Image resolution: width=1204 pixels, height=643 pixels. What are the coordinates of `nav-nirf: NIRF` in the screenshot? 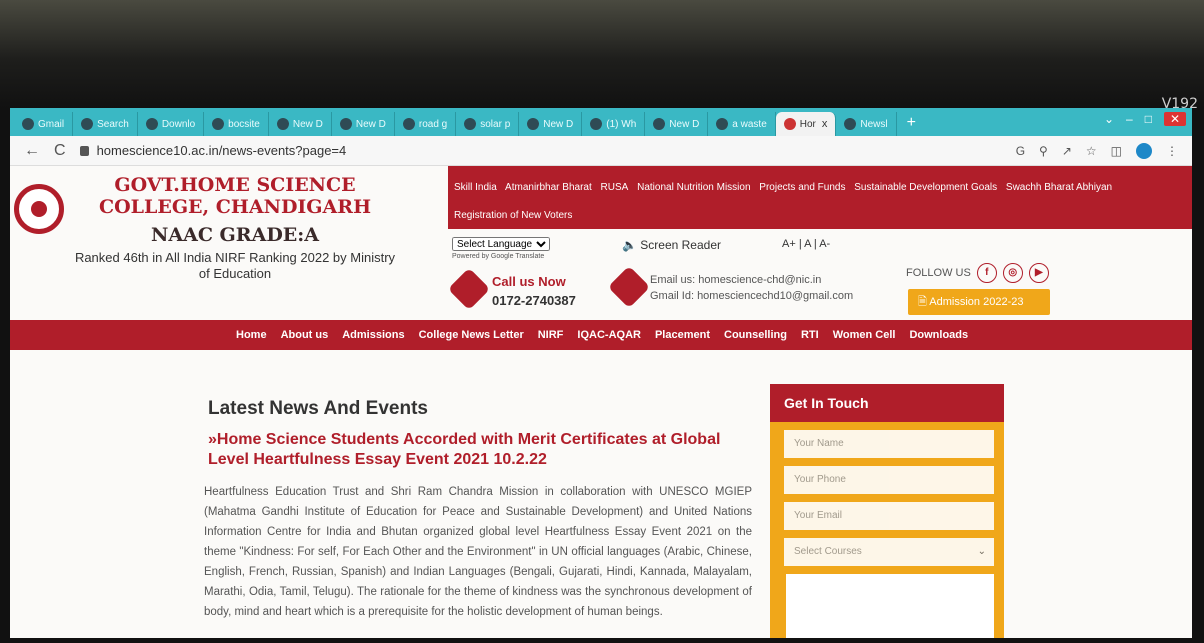 It's located at (551, 335).